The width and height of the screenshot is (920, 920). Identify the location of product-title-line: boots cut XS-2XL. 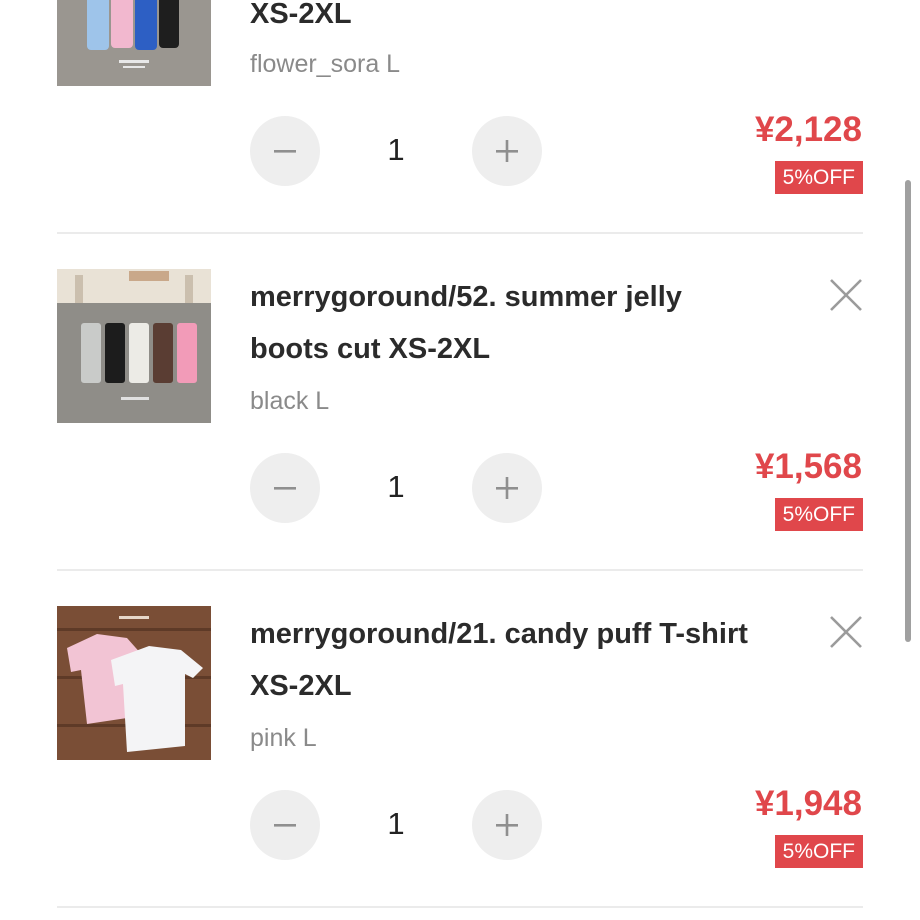
(370, 349).